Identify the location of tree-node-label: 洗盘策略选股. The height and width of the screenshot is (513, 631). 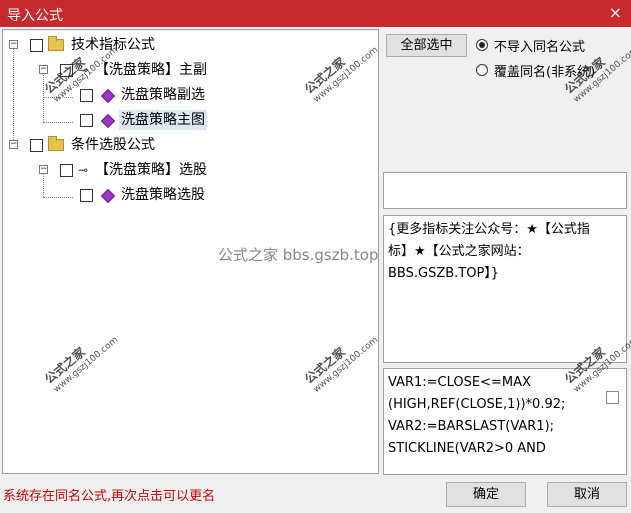
(163, 195).